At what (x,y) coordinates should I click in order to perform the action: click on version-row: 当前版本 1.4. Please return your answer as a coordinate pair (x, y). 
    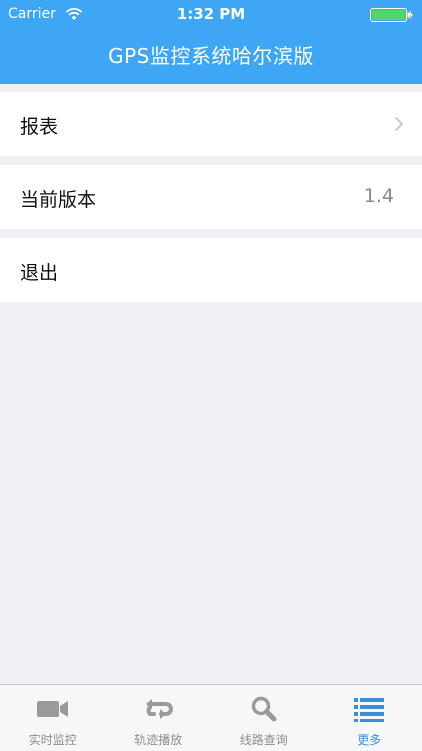
    Looking at the image, I should click on (211, 197).